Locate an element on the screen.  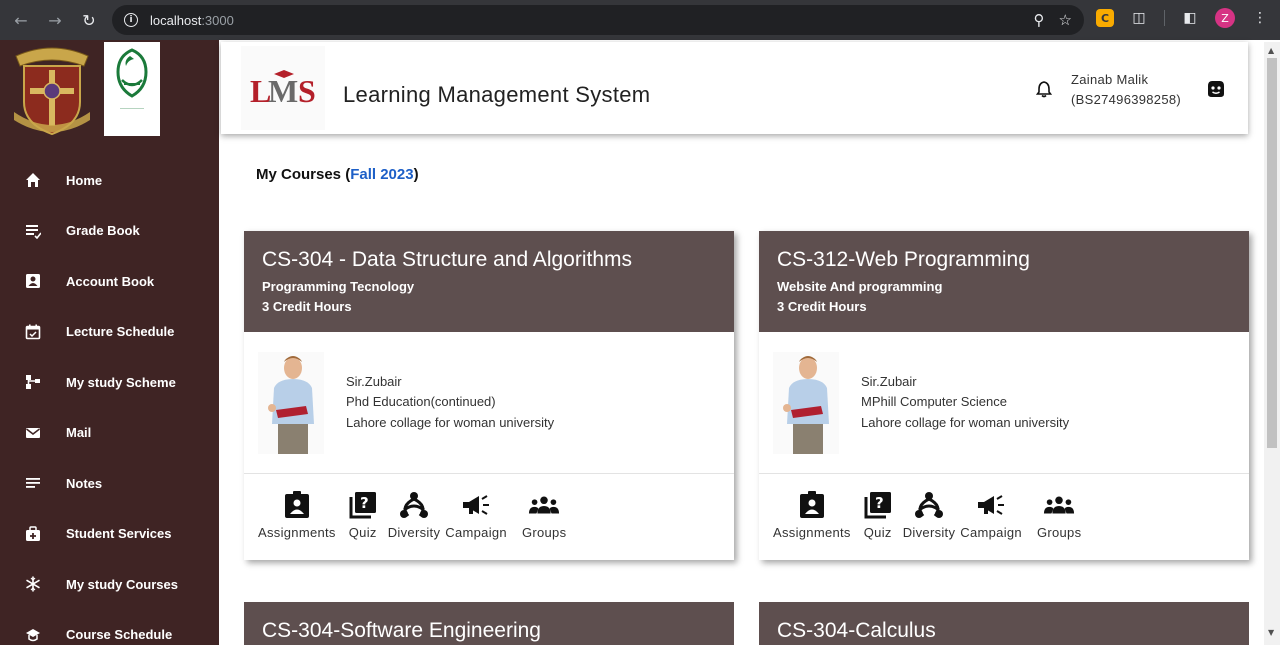
teacher-photo is located at coordinates (291, 402).